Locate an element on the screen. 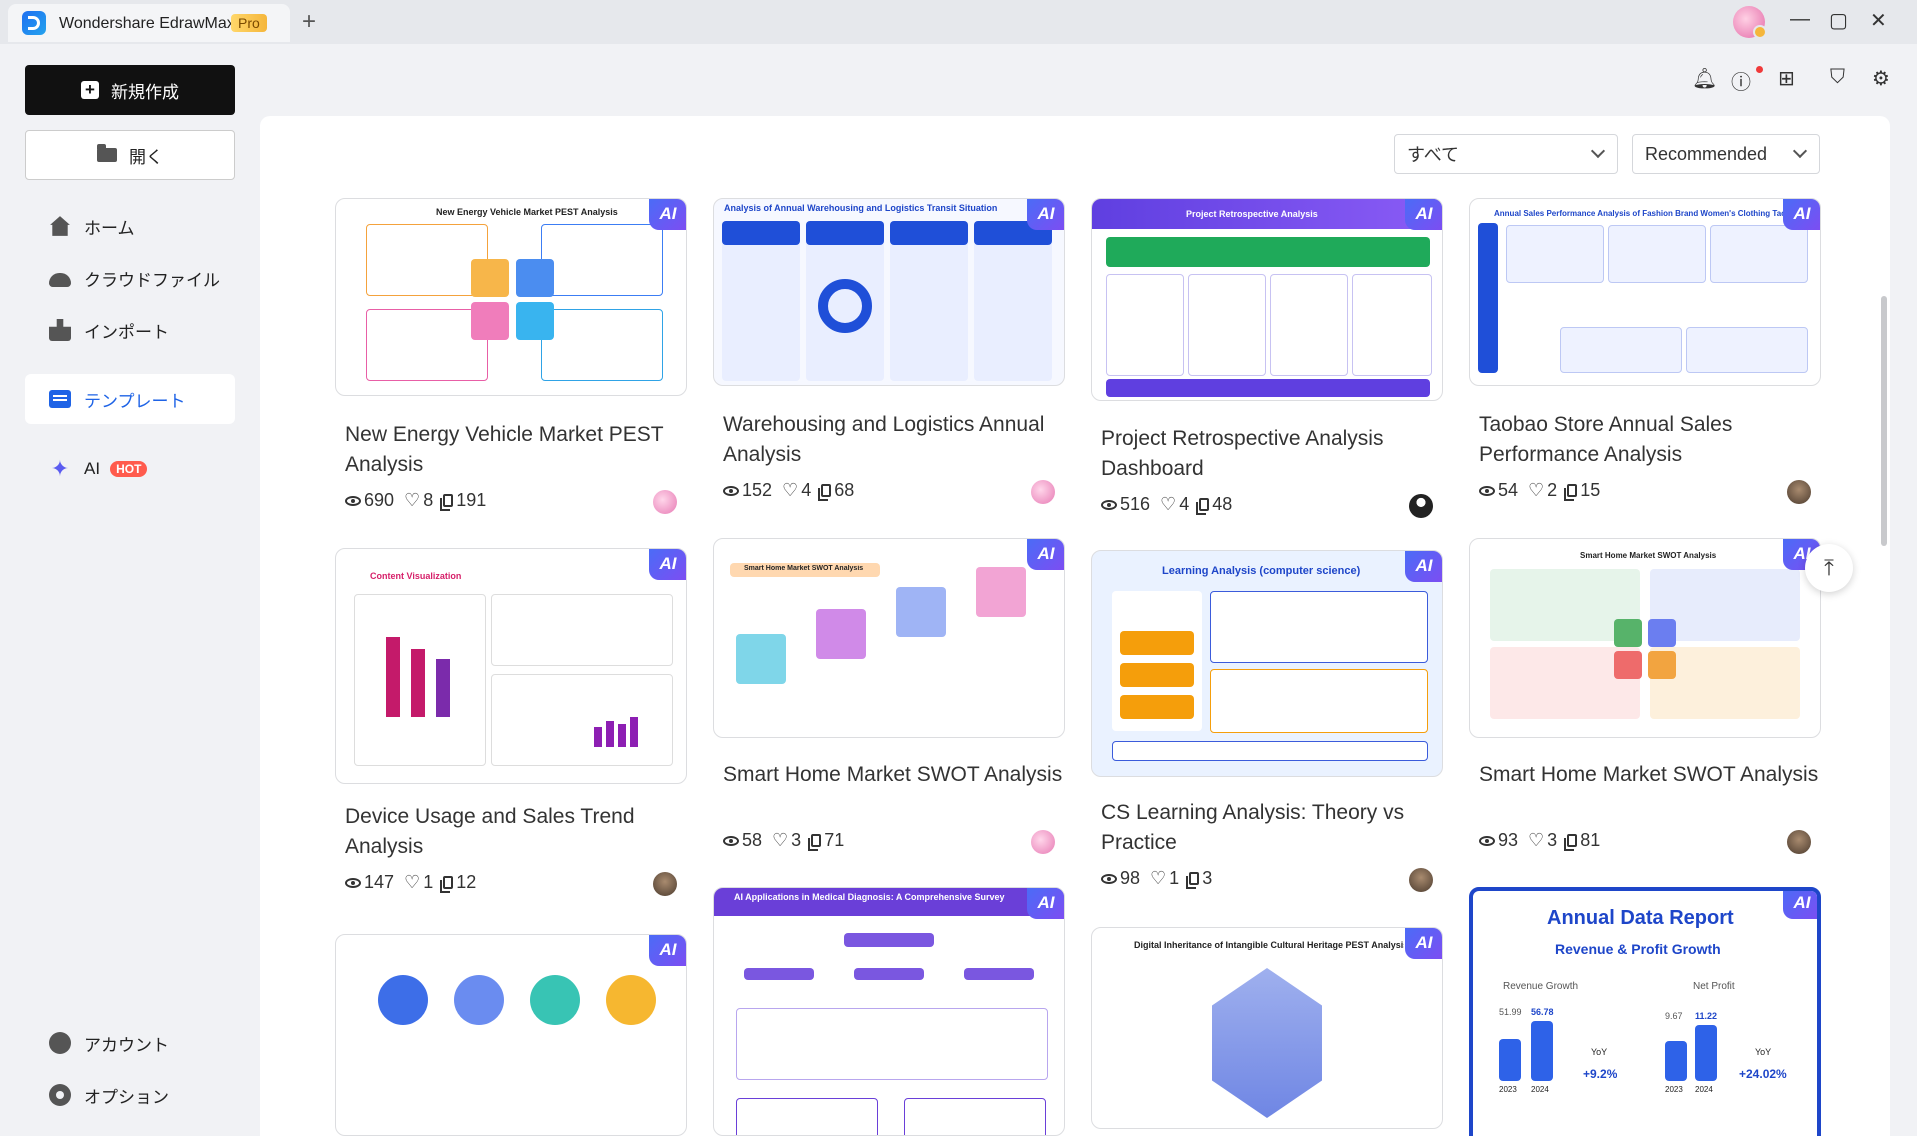 The image size is (1917, 1136). sidebar-item-cloud-files: クラウドファイル is located at coordinates (130, 278).